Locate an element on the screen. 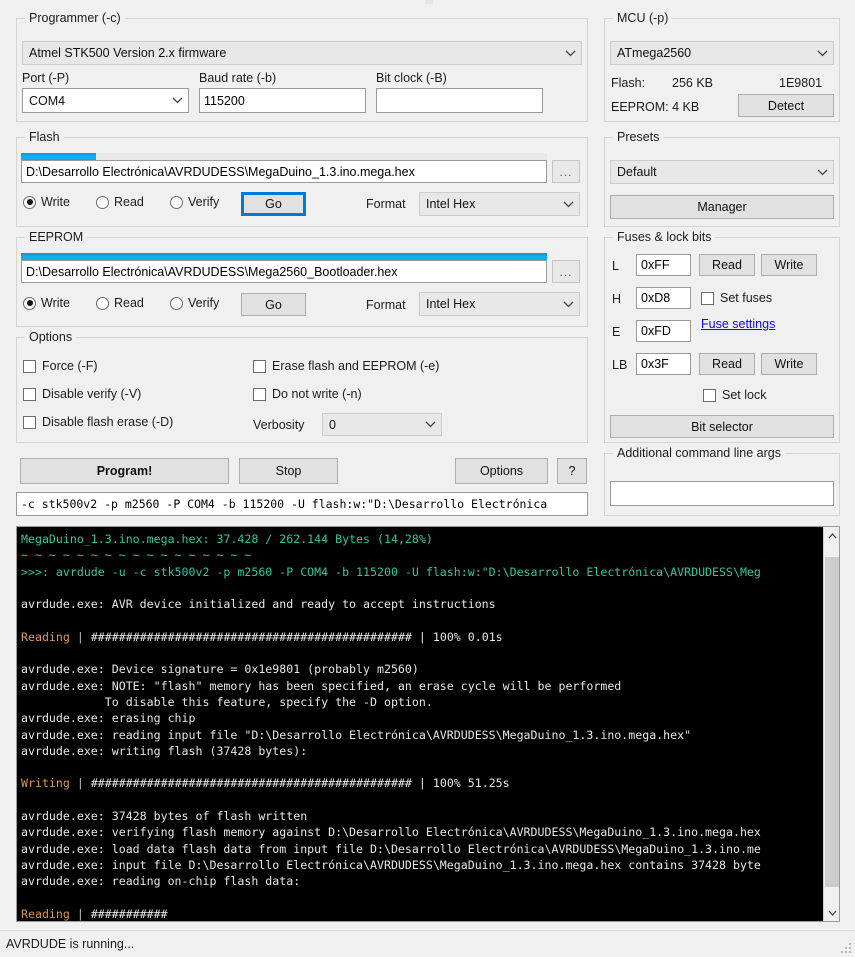  erase-flash-eeprom-label: Erase flash and EEPROM (-e) is located at coordinates (356, 366).